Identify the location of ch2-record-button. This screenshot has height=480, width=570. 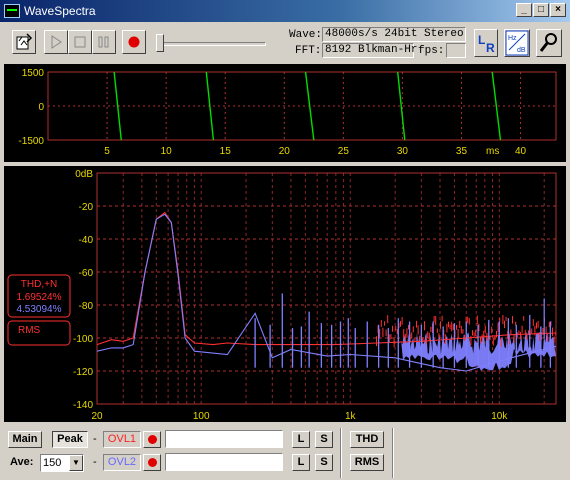
(152, 462).